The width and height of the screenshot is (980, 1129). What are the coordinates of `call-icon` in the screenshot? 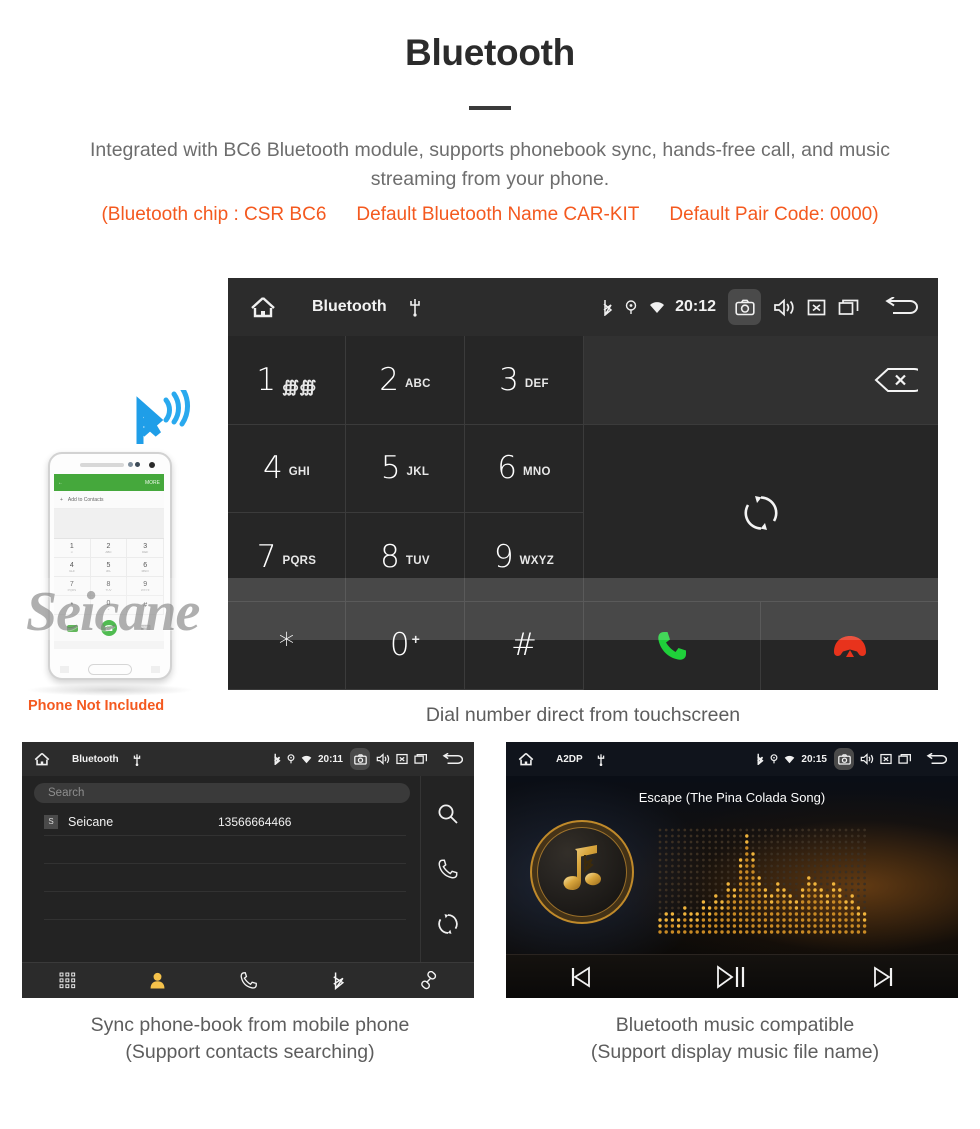 It's located at (672, 646).